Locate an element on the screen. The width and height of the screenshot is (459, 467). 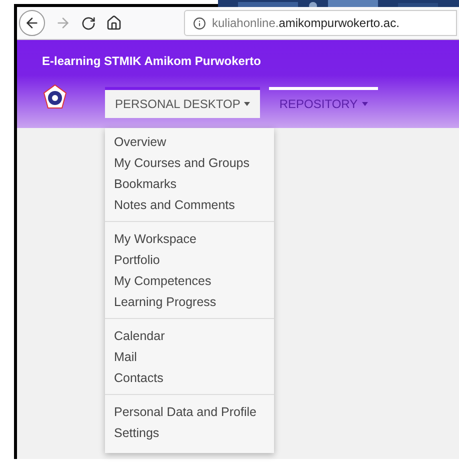
site-title: E-learning STMIK Amikom Purwokerto is located at coordinates (152, 61).